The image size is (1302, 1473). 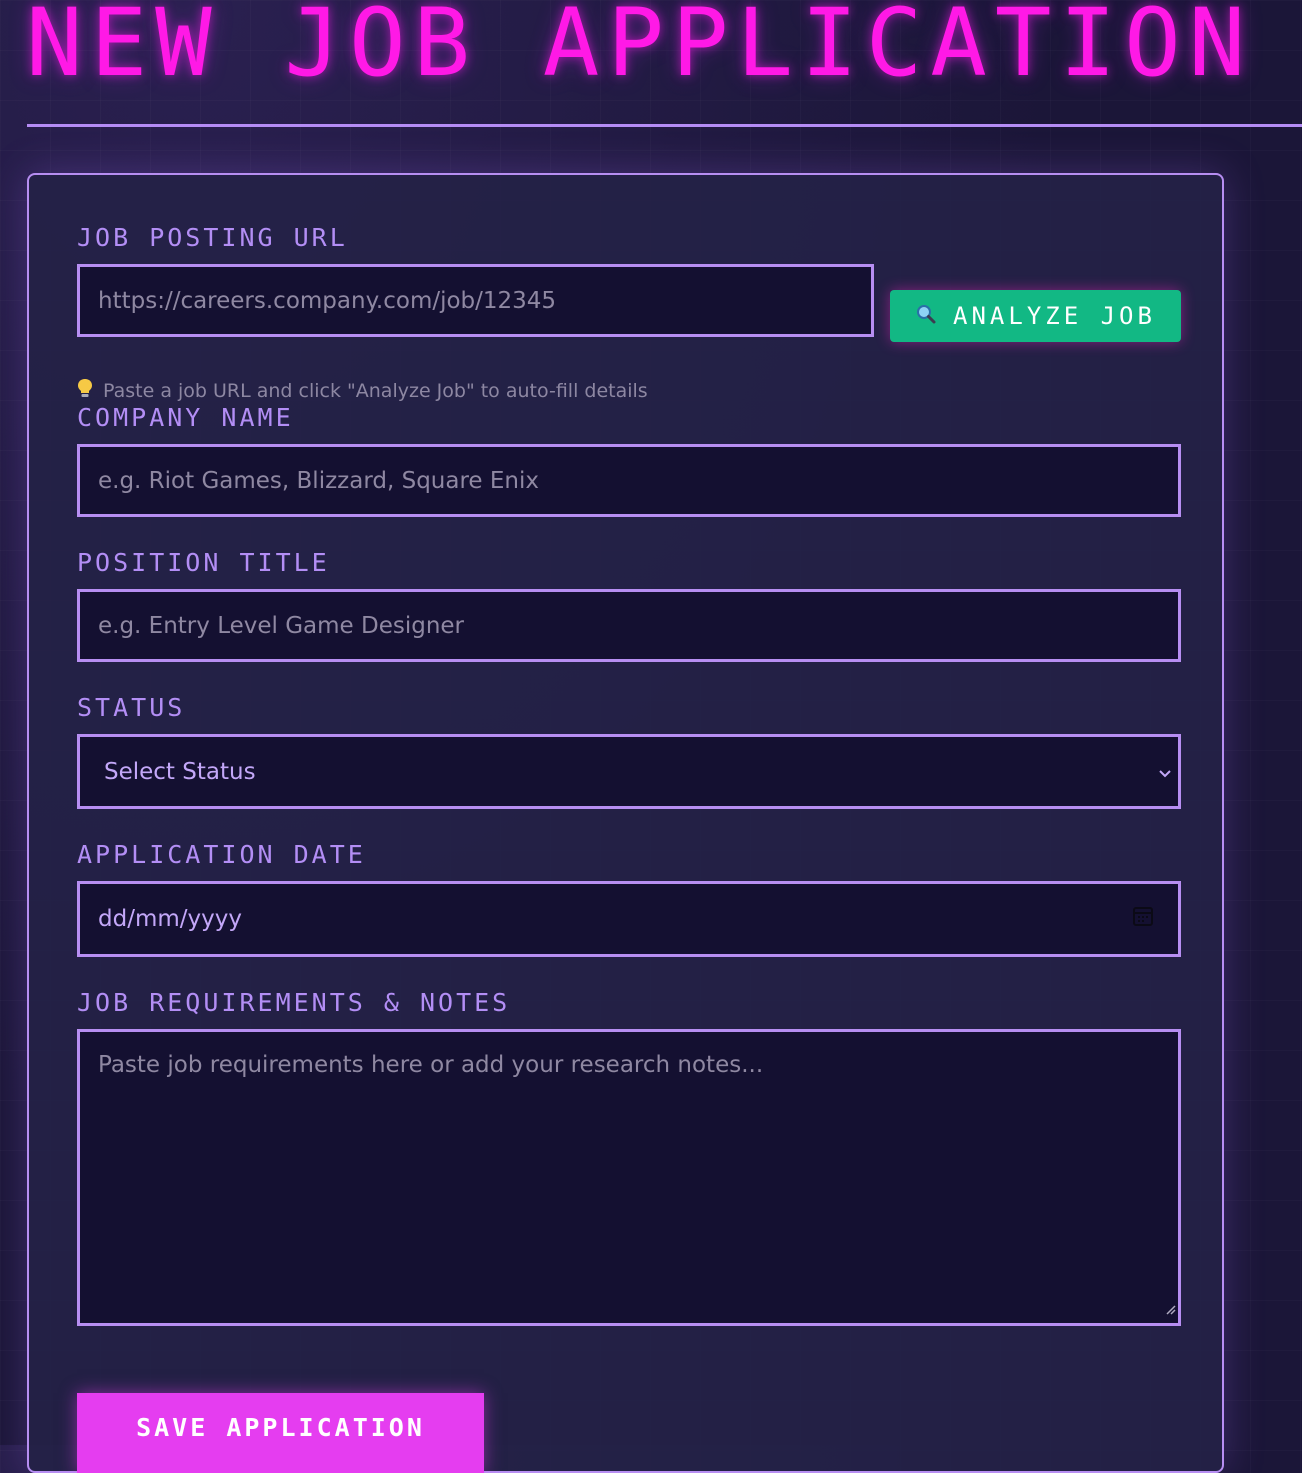 What do you see at coordinates (1054, 316) in the screenshot?
I see `analyze-job-label: ANALYZE JOB` at bounding box center [1054, 316].